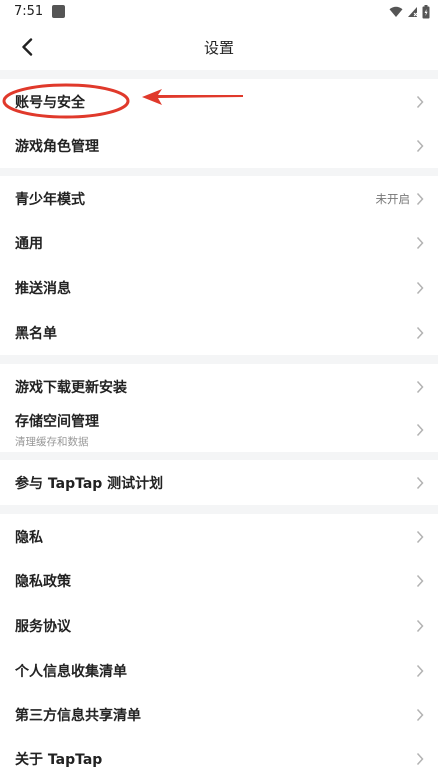 This screenshot has width=438, height=780. What do you see at coordinates (219, 536) in the screenshot?
I see `settings-item-privacy: 隐私` at bounding box center [219, 536].